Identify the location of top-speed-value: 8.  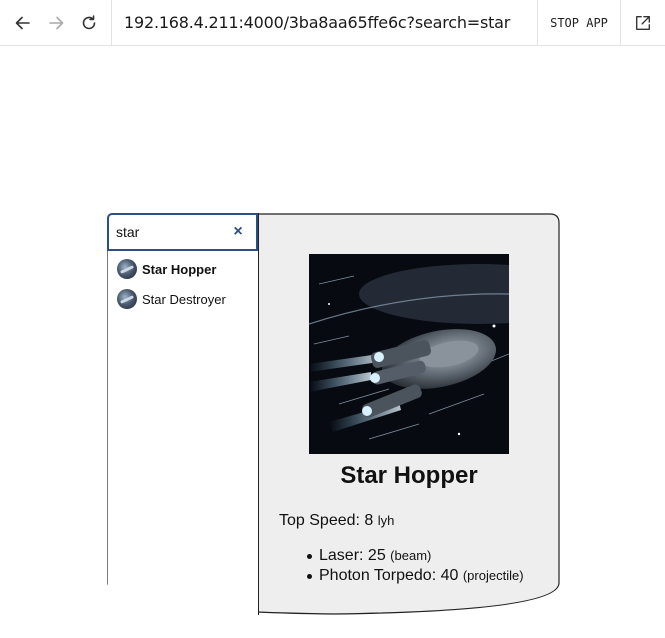
(369, 520).